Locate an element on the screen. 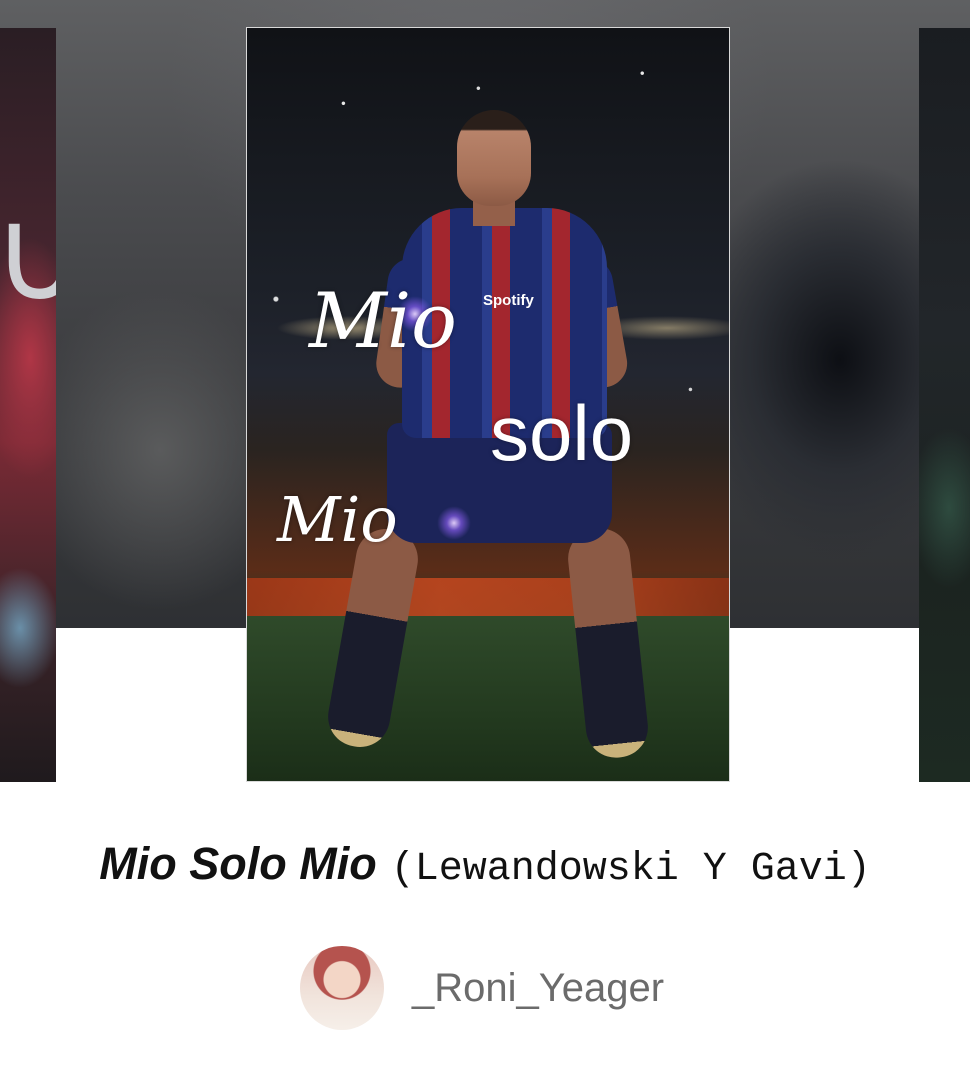  sparkle-glow is located at coordinates (454, 523).